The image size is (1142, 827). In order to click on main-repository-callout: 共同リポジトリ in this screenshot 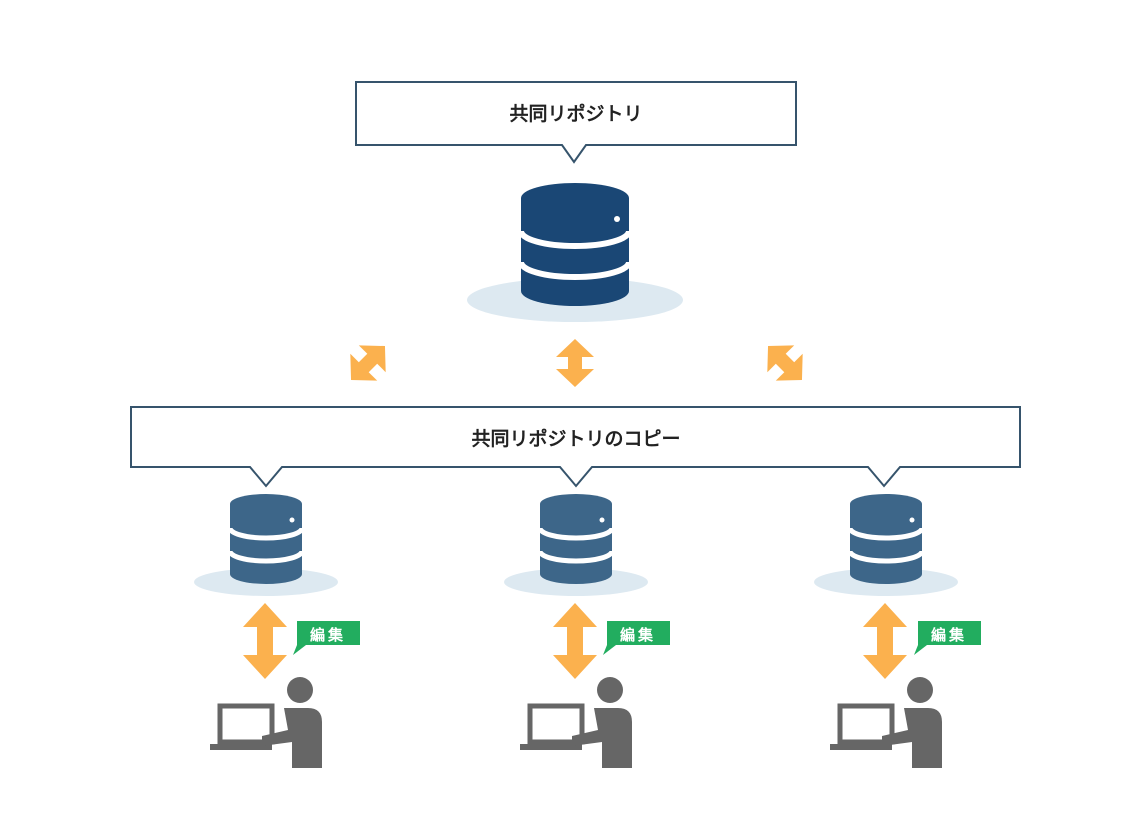, I will do `click(576, 122)`.